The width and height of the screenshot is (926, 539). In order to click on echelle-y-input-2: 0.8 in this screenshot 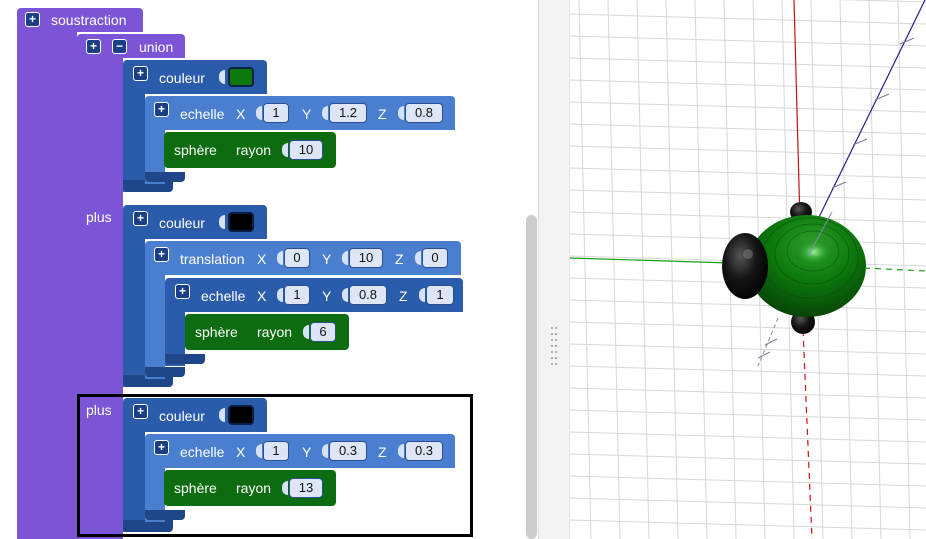, I will do `click(368, 295)`.